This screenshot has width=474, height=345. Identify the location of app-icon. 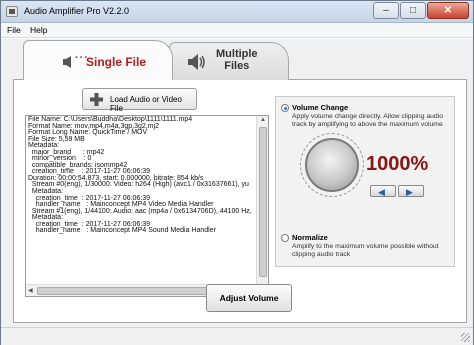
(12, 11).